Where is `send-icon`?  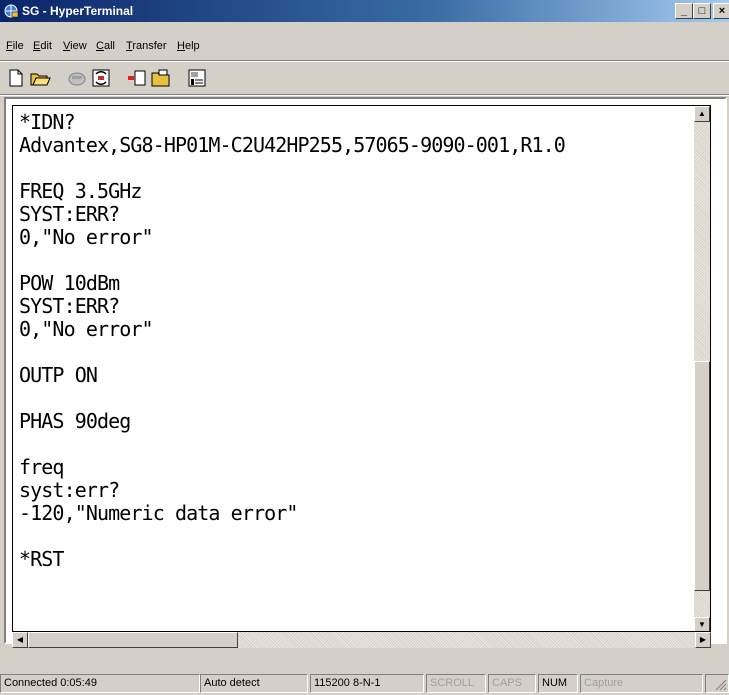 send-icon is located at coordinates (137, 78).